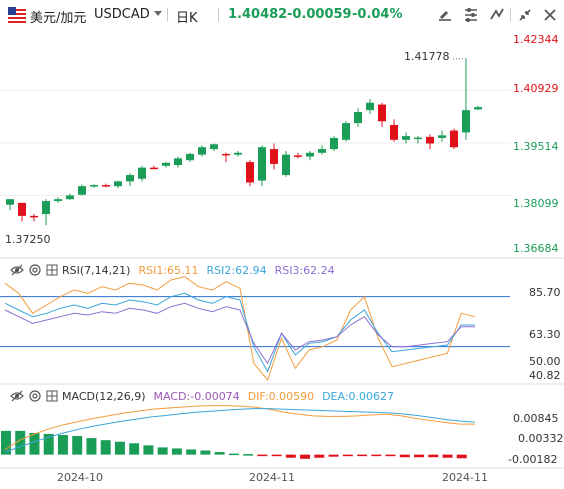 The width and height of the screenshot is (564, 489). What do you see at coordinates (536, 248) in the screenshot?
I see `price-axis-label: 1.36684` at bounding box center [536, 248].